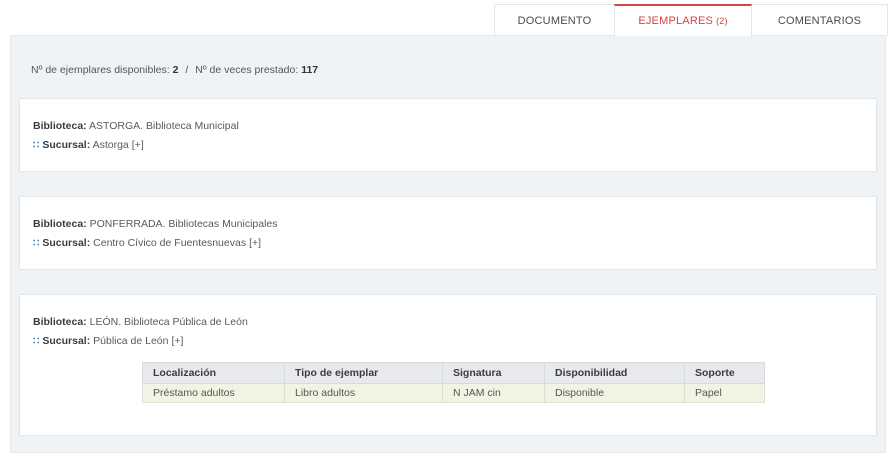 The height and width of the screenshot is (457, 889). What do you see at coordinates (310, 70) in the screenshot?
I see `loans-value: 117` at bounding box center [310, 70].